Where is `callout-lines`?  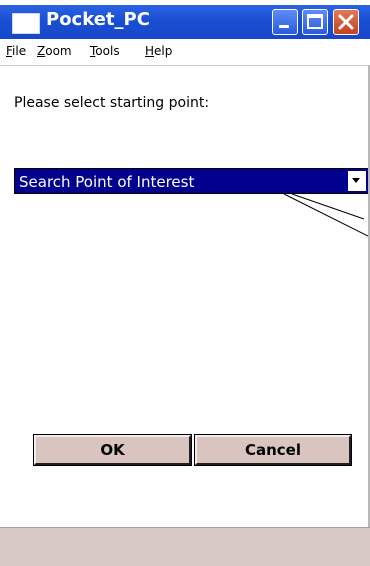 callout-lines is located at coordinates (326, 215).